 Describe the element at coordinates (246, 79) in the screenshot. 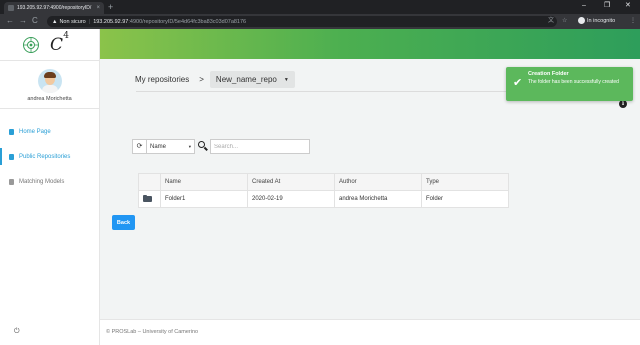

I see `repository-name: New_name_repo` at that location.